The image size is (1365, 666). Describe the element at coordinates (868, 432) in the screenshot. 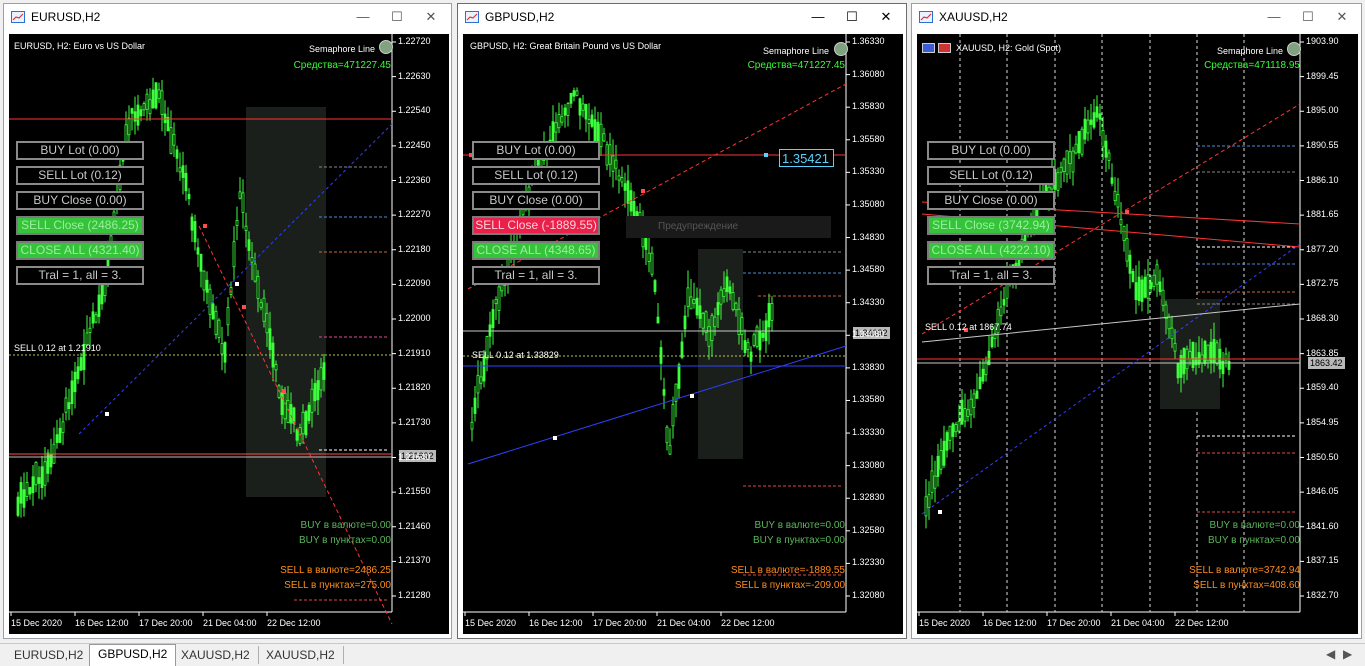

I see `price-tick-label: 1.33330` at that location.